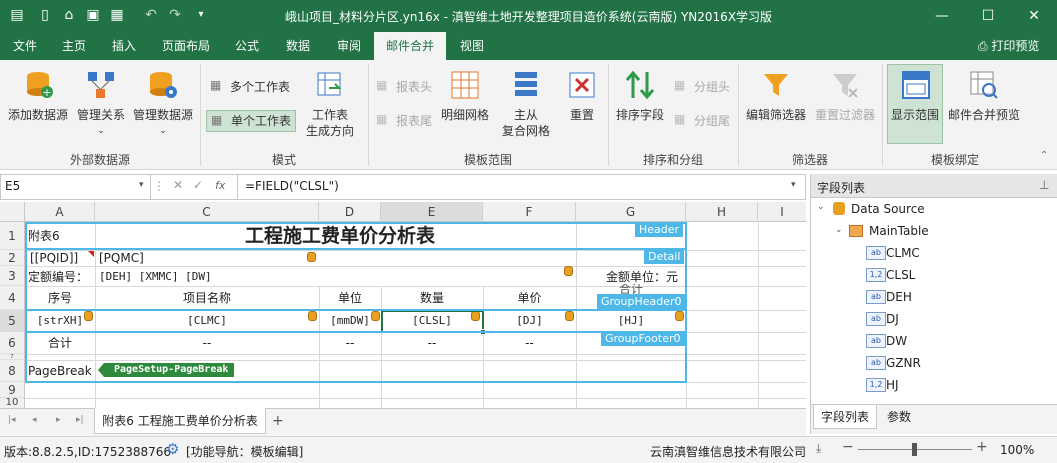 The width and height of the screenshot is (1057, 463). Describe the element at coordinates (54, 258) in the screenshot. I see `cell-a2: [[PQID]]` at that location.